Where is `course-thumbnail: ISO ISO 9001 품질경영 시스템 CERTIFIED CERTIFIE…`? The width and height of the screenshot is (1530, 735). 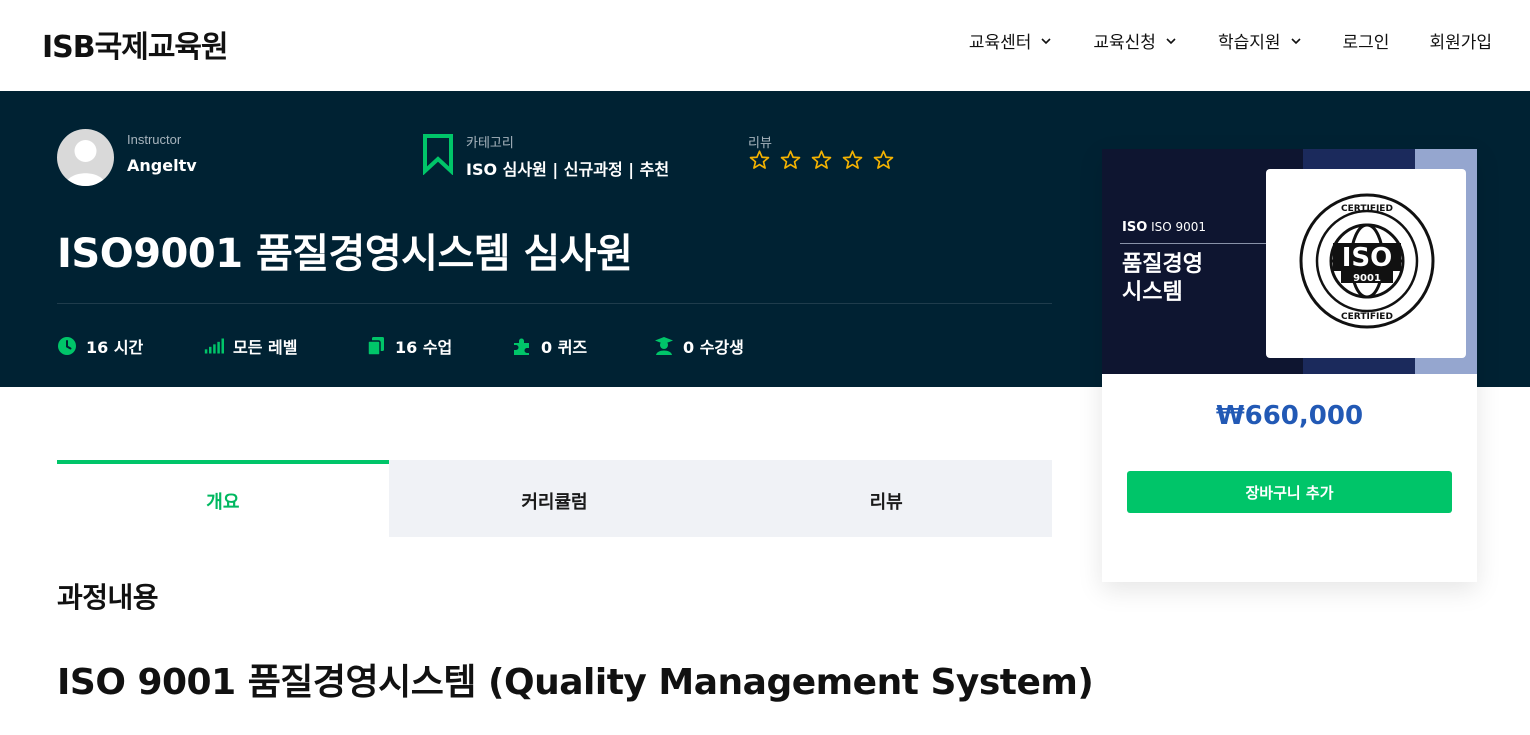
course-thumbnail: ISO ISO 9001 품질경영 시스템 CERTIFIED CERTIFIE… is located at coordinates (1289, 261).